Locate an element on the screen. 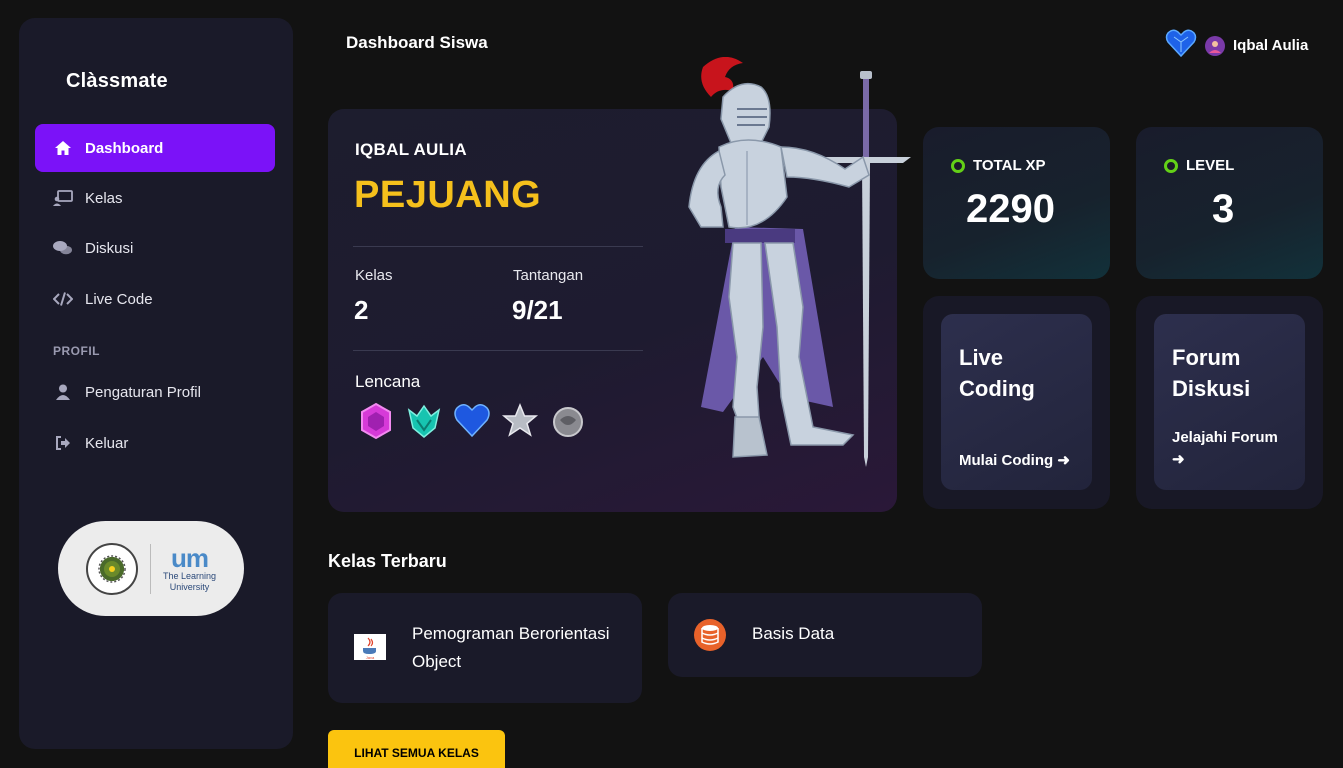 The height and width of the screenshot is (768, 1343). code-icon is located at coordinates (63, 299).